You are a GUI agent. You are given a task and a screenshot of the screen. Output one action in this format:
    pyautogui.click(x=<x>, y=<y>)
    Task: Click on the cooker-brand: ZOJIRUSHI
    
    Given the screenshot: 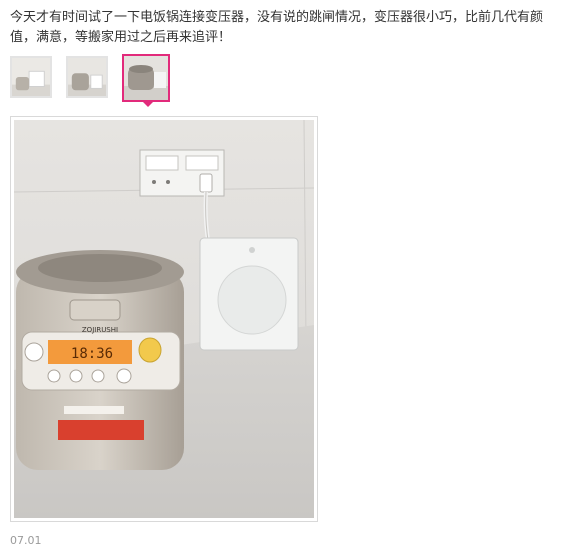 What is the action you would take?
    pyautogui.click(x=100, y=330)
    